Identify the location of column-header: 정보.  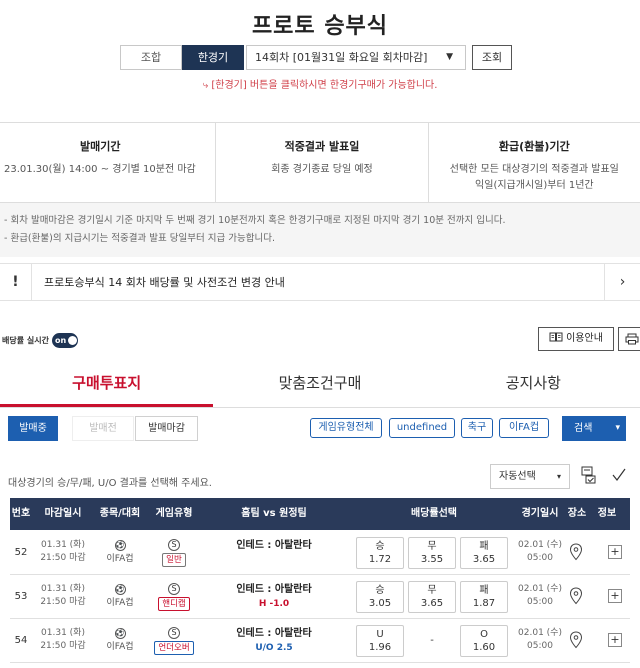
(607, 513).